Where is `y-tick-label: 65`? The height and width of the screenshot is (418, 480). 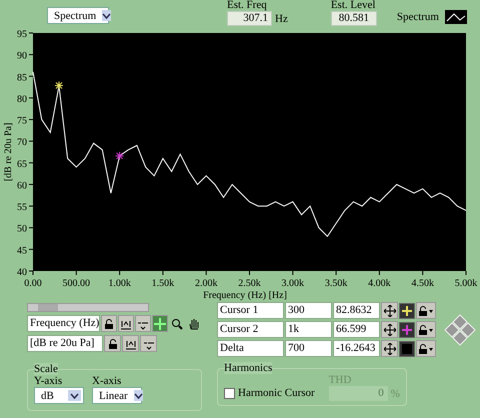 y-tick-label: 65 is located at coordinates (22, 164).